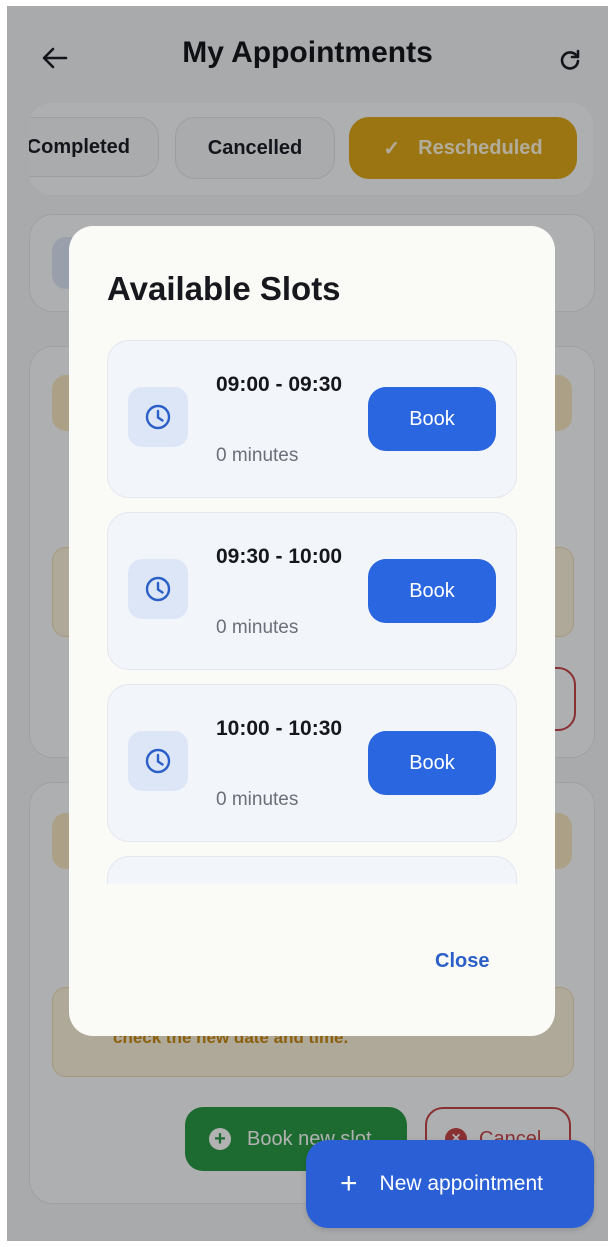 This screenshot has height=1247, width=615. I want to click on slot-time: 09:00 - 09:30, so click(279, 384).